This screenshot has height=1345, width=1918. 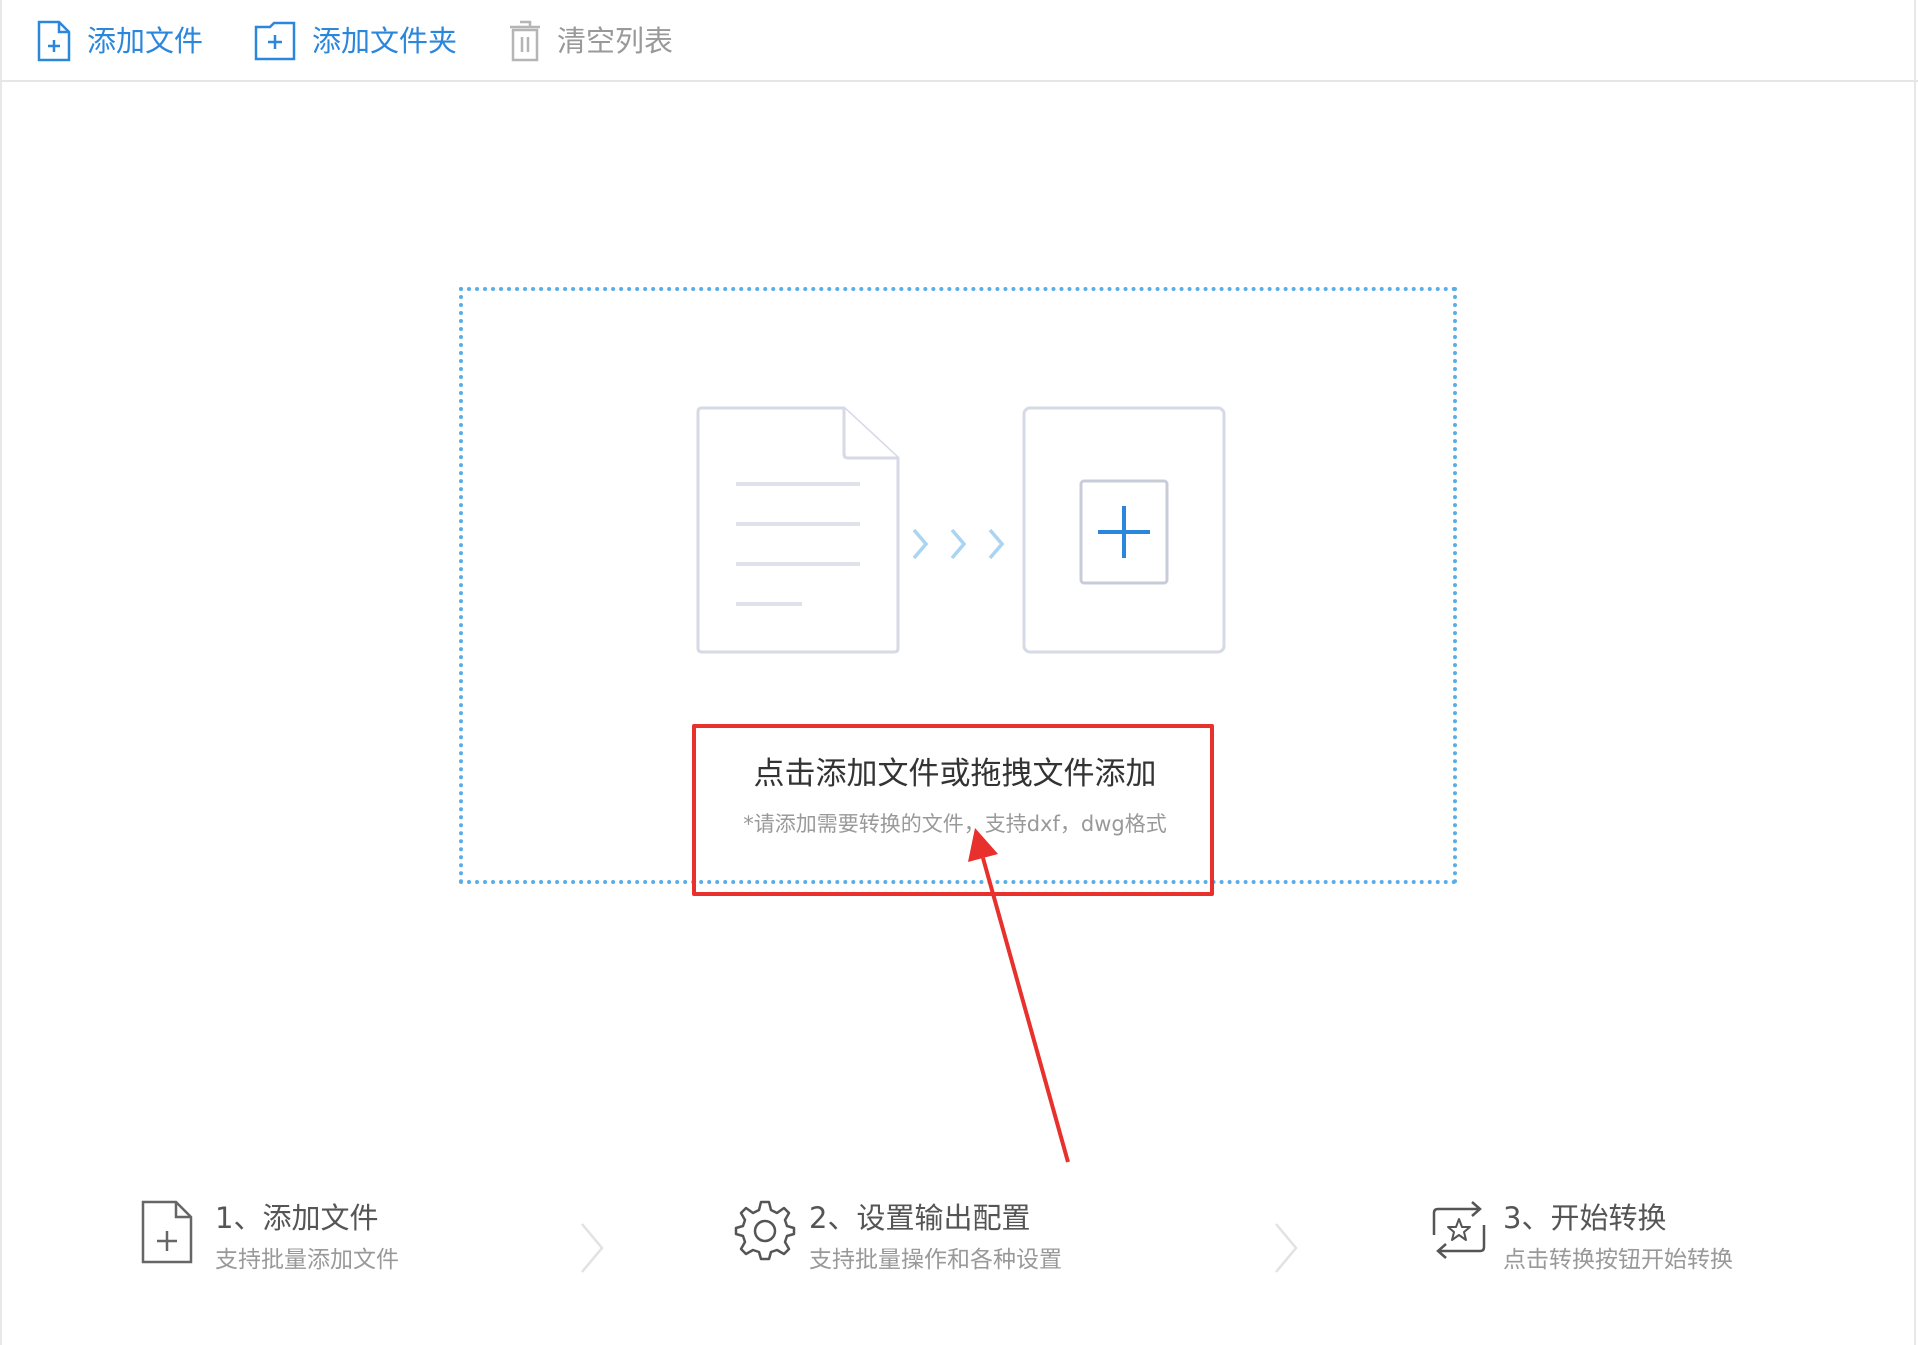 What do you see at coordinates (275, 41) in the screenshot?
I see `folder-plus-icon` at bounding box center [275, 41].